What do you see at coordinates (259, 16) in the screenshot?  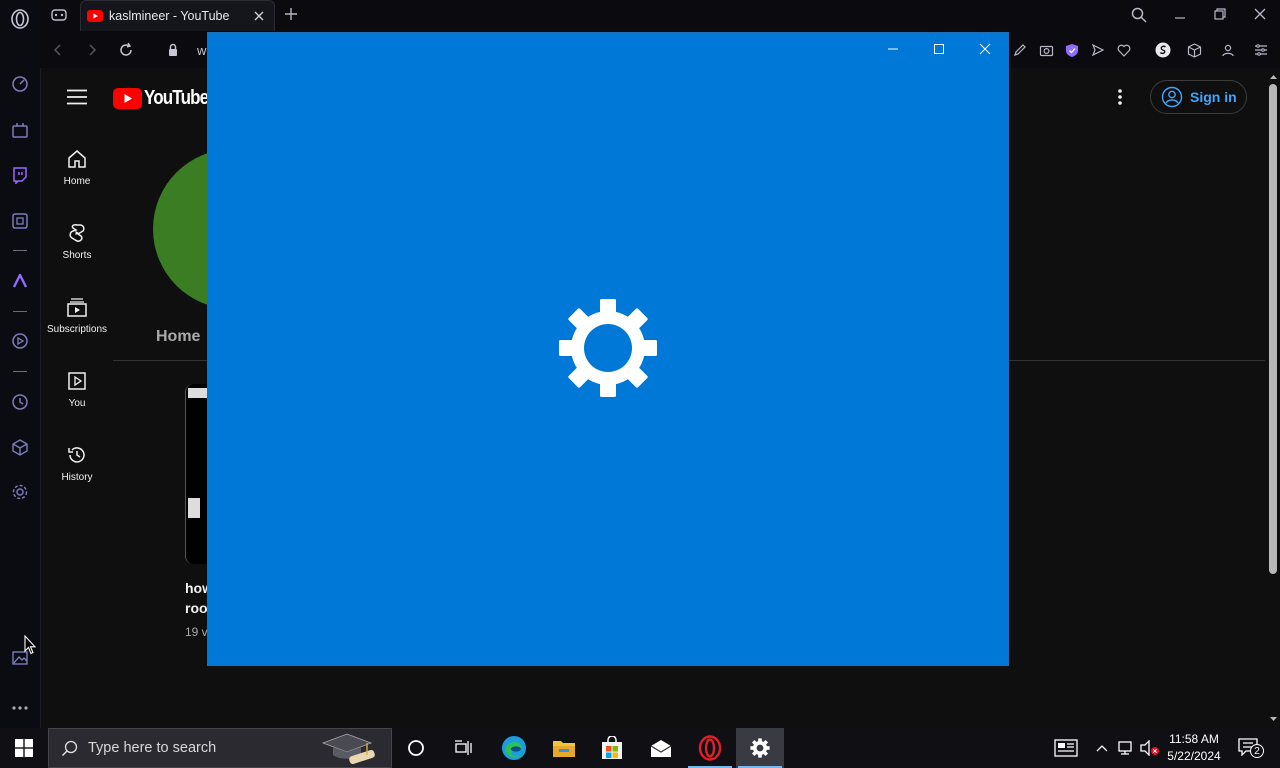 I see `tab-close-icon` at bounding box center [259, 16].